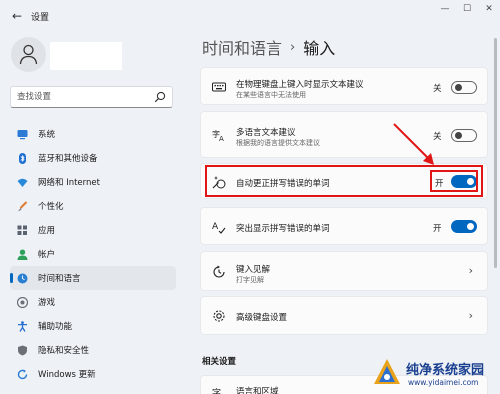  I want to click on brush-icon, so click(23, 205).